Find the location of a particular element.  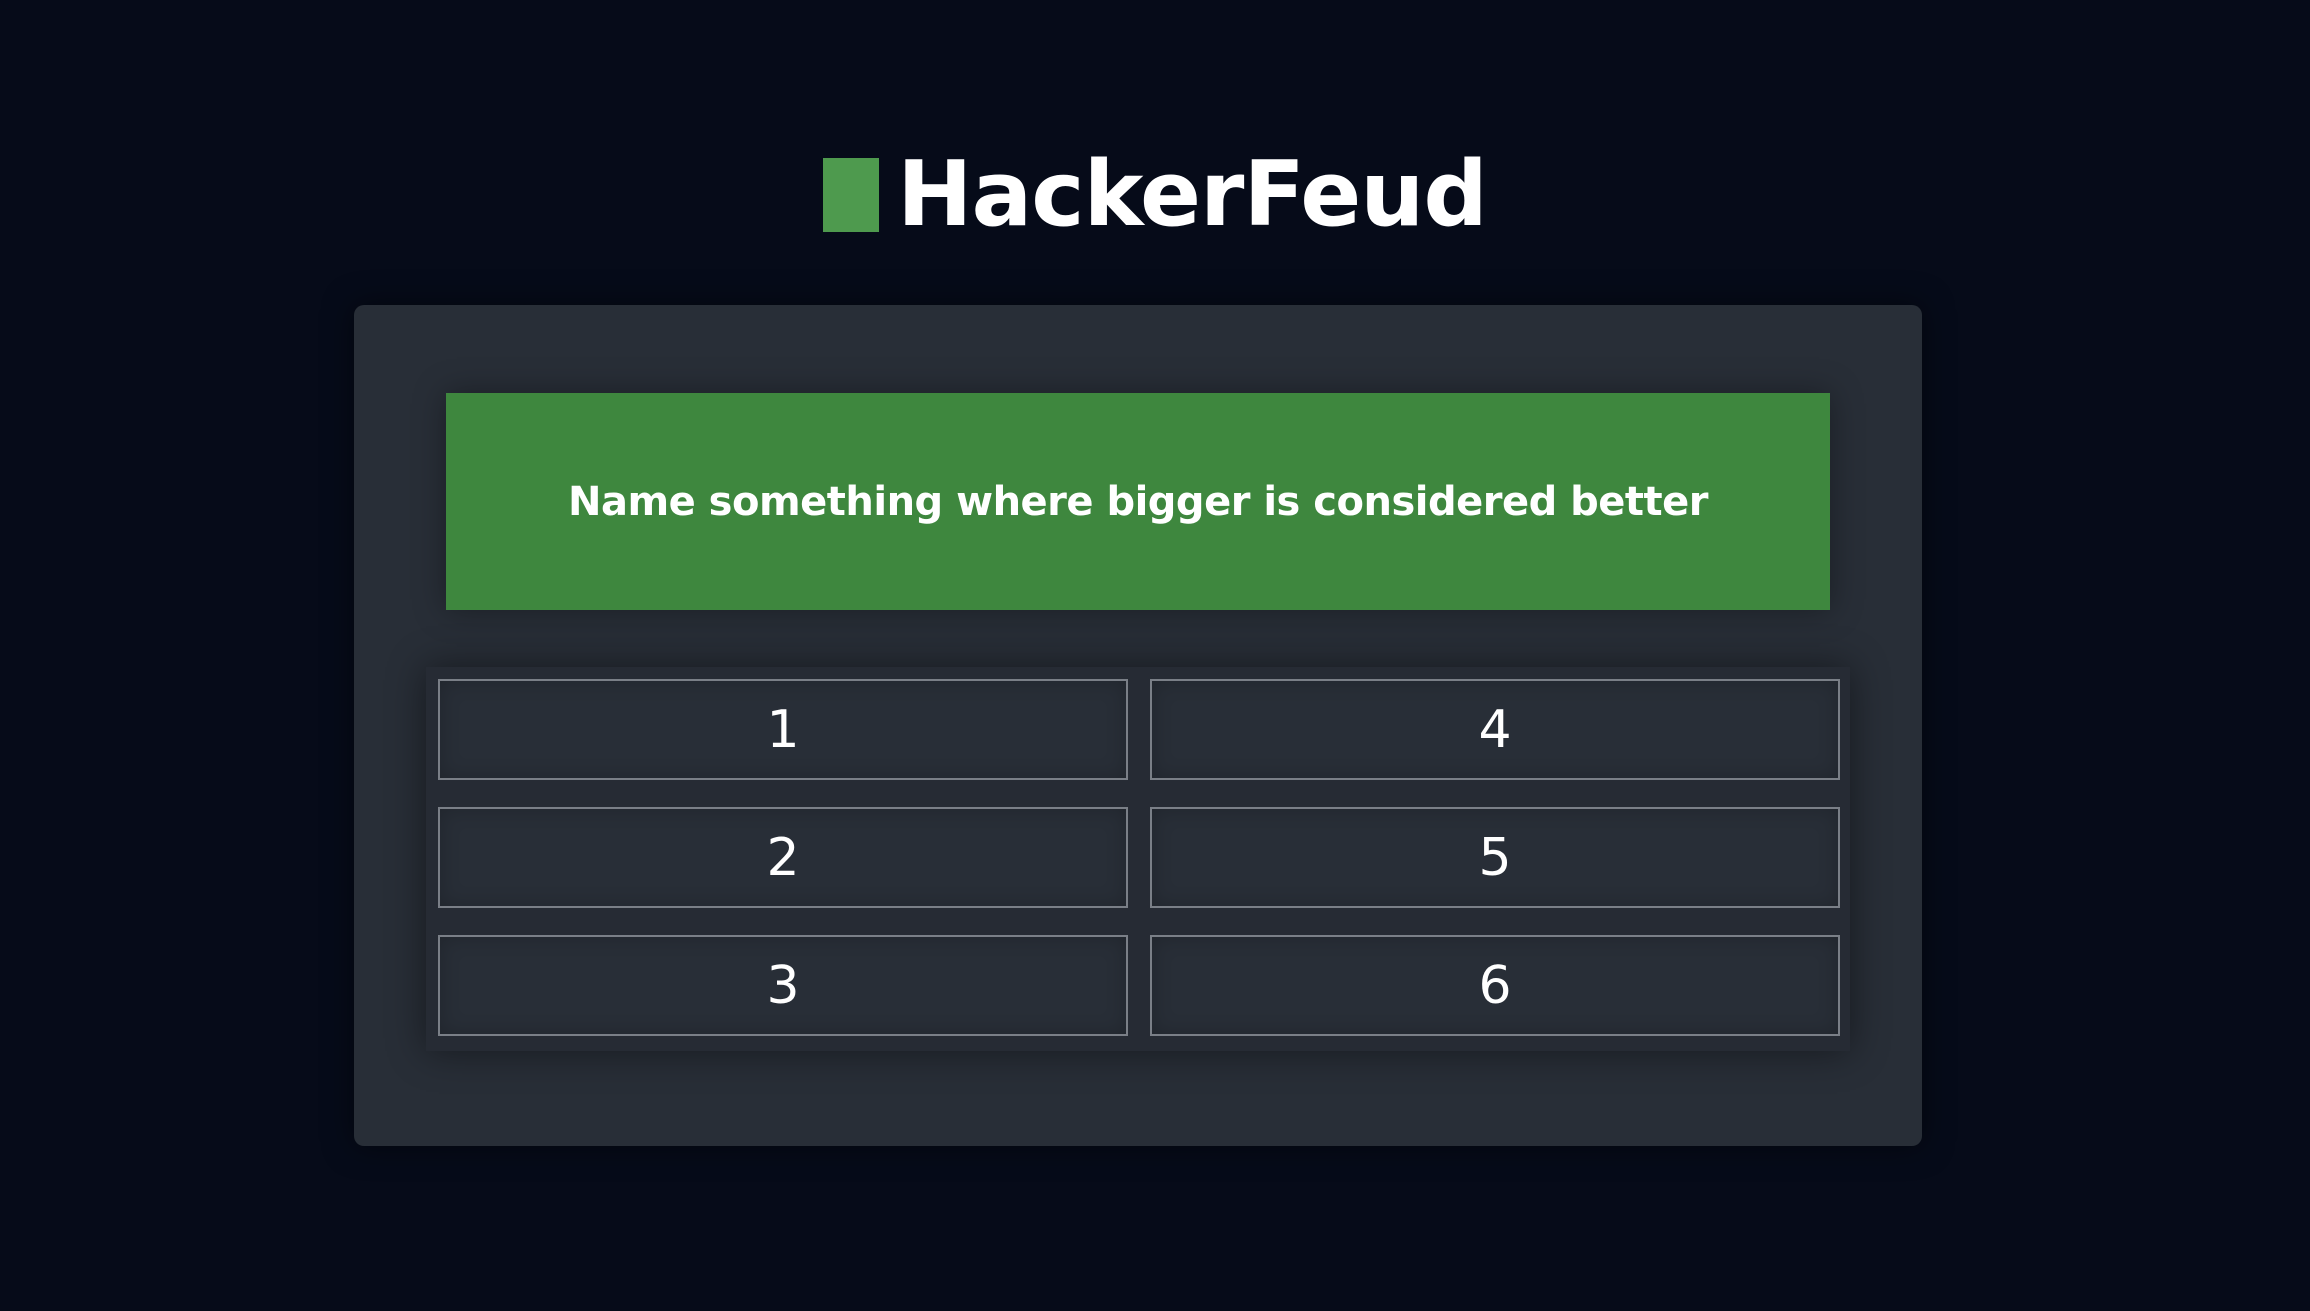

answer-slot-number: 6 is located at coordinates (1495, 985).